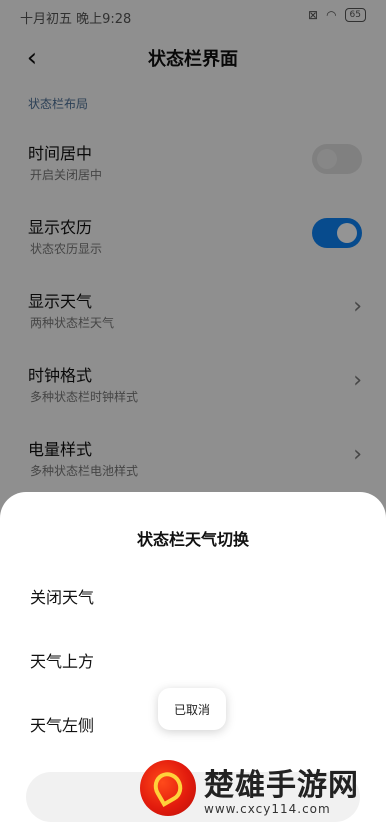 This screenshot has height=824, width=386. I want to click on option-weather-off: 关闭天气, so click(62, 596).